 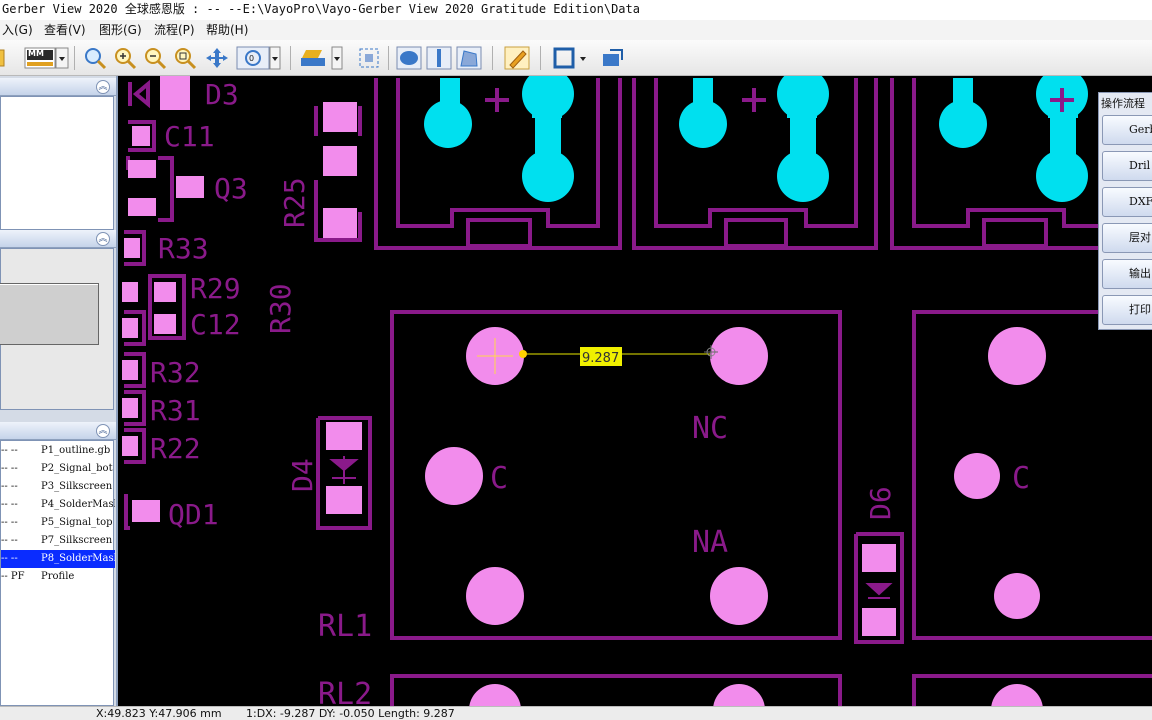 I want to click on label-c11: C11, so click(x=189, y=136).